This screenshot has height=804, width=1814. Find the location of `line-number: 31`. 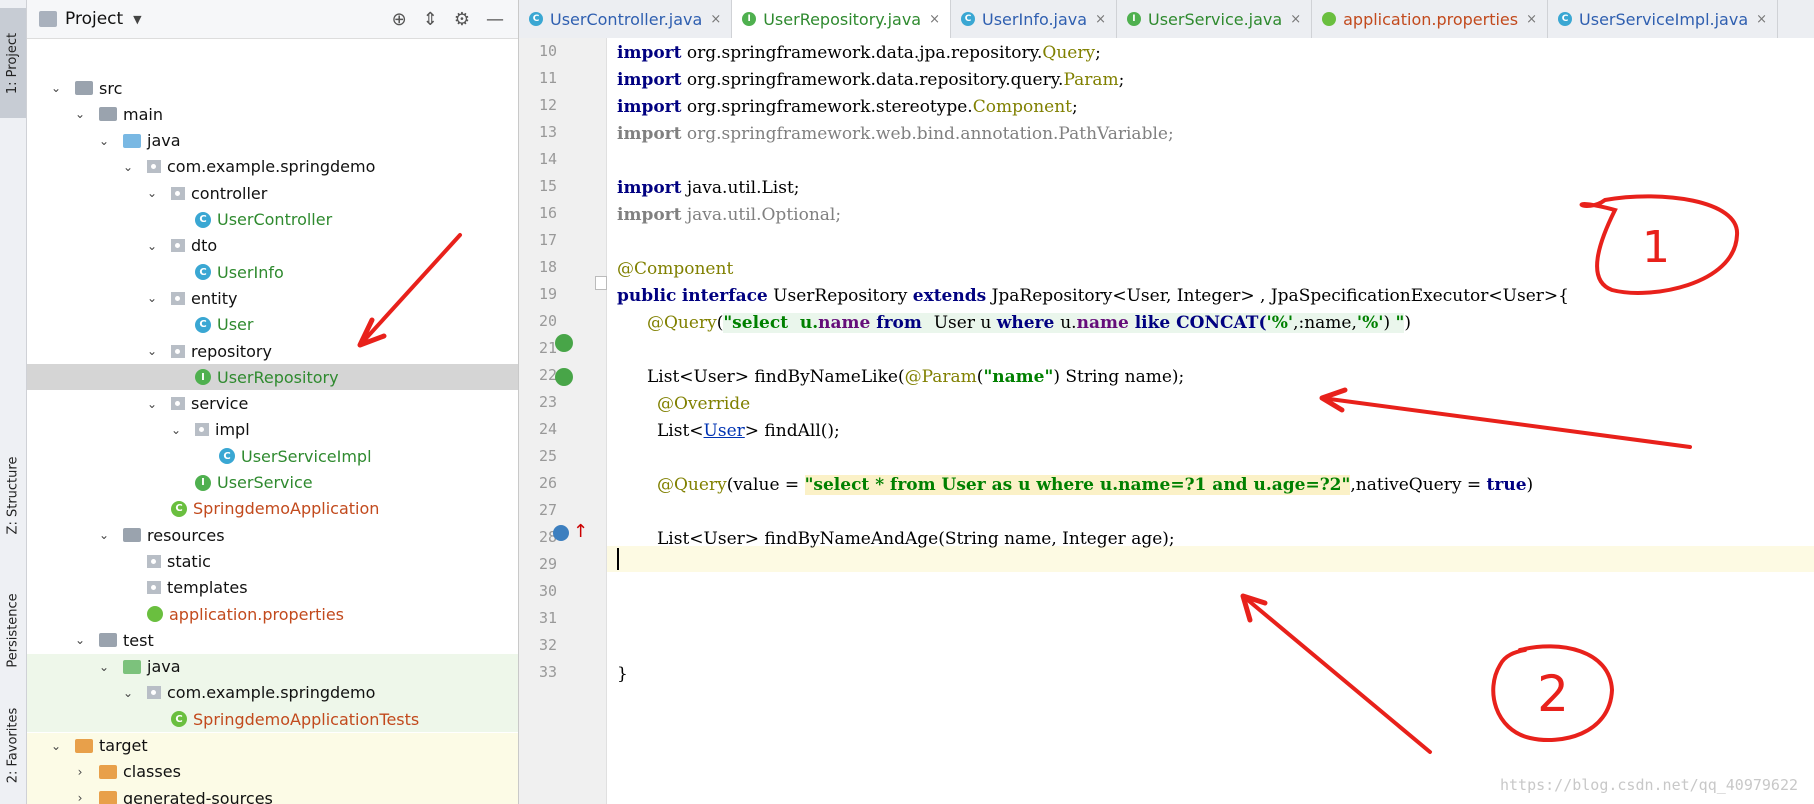

line-number: 31 is located at coordinates (547, 618).